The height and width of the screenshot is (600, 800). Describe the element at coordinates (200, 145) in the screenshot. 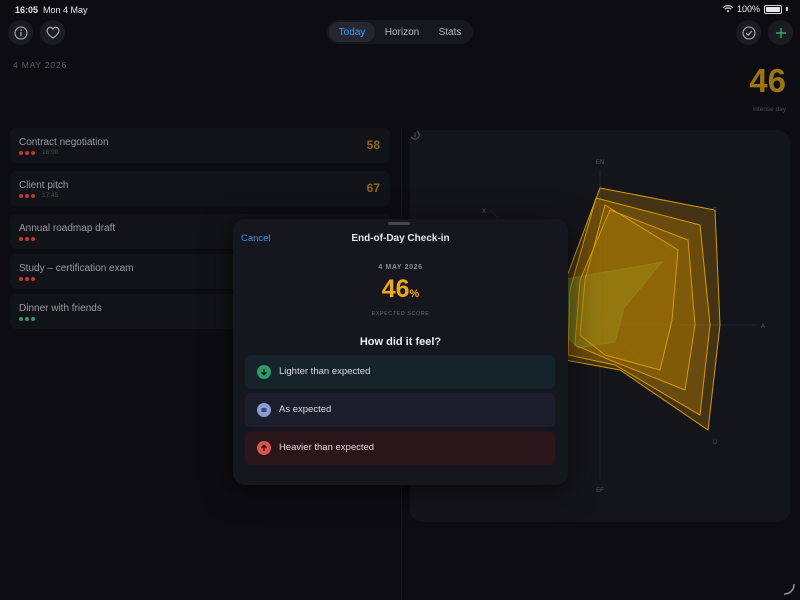

I see `task-row: Contract negotiation 16:00 58` at that location.